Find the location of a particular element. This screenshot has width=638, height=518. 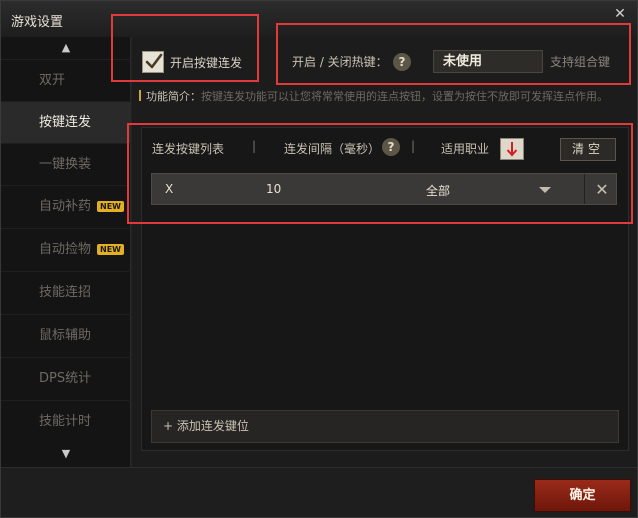

scroll-down-icon: ▼ is located at coordinates (66, 454).